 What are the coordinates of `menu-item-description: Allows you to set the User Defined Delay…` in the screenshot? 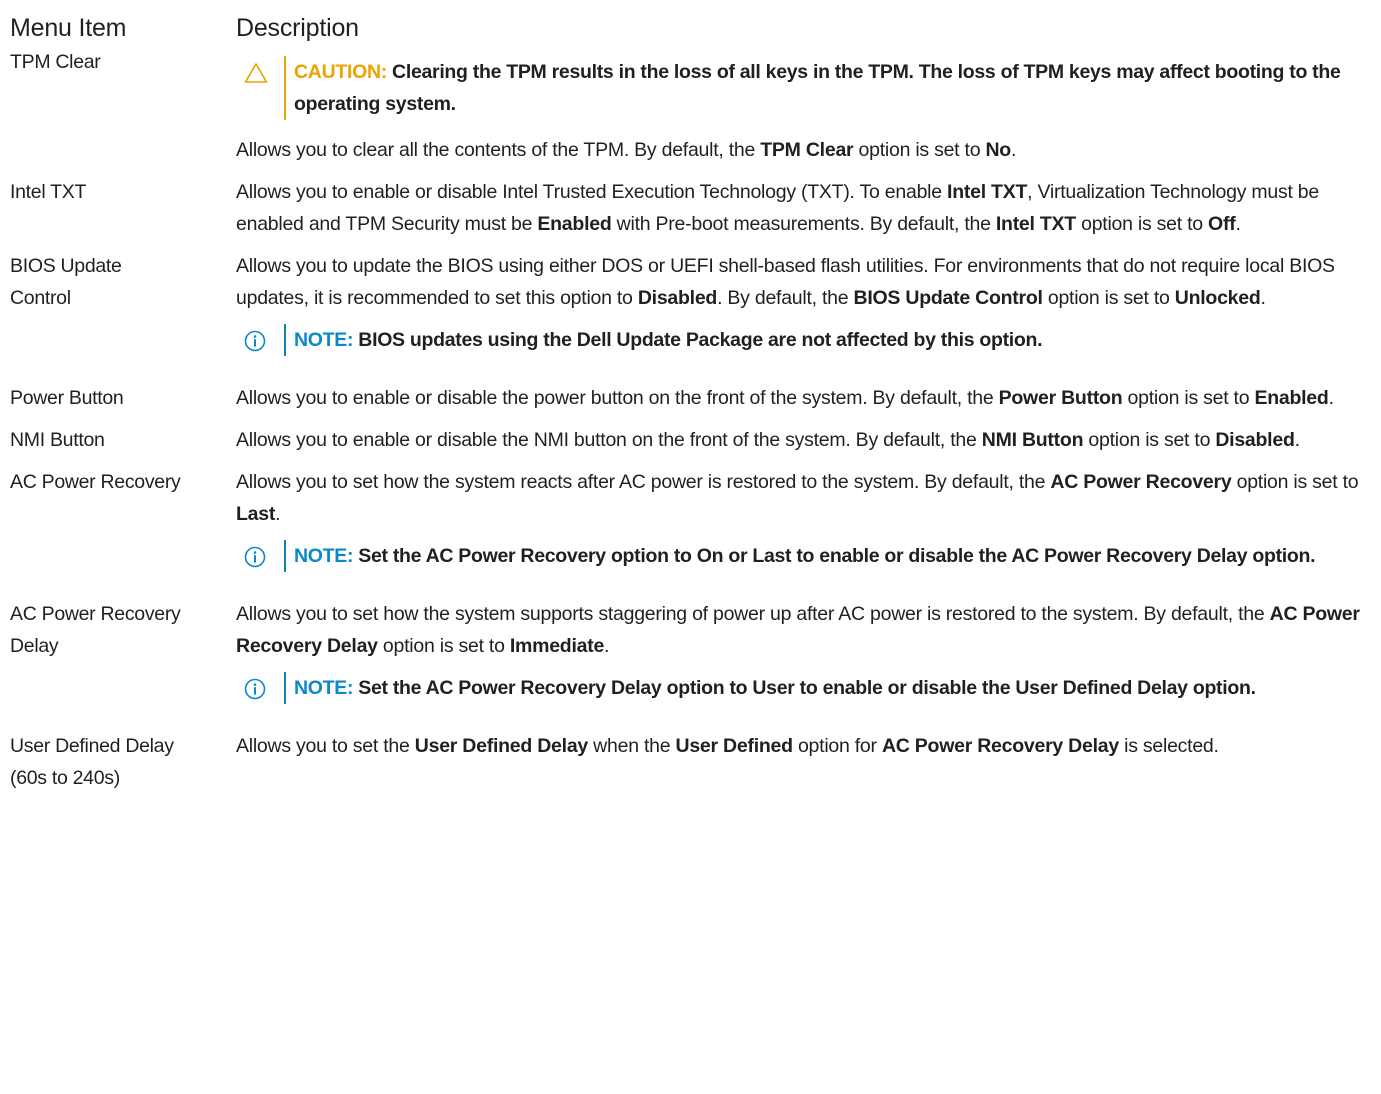 It's located at (808, 762).